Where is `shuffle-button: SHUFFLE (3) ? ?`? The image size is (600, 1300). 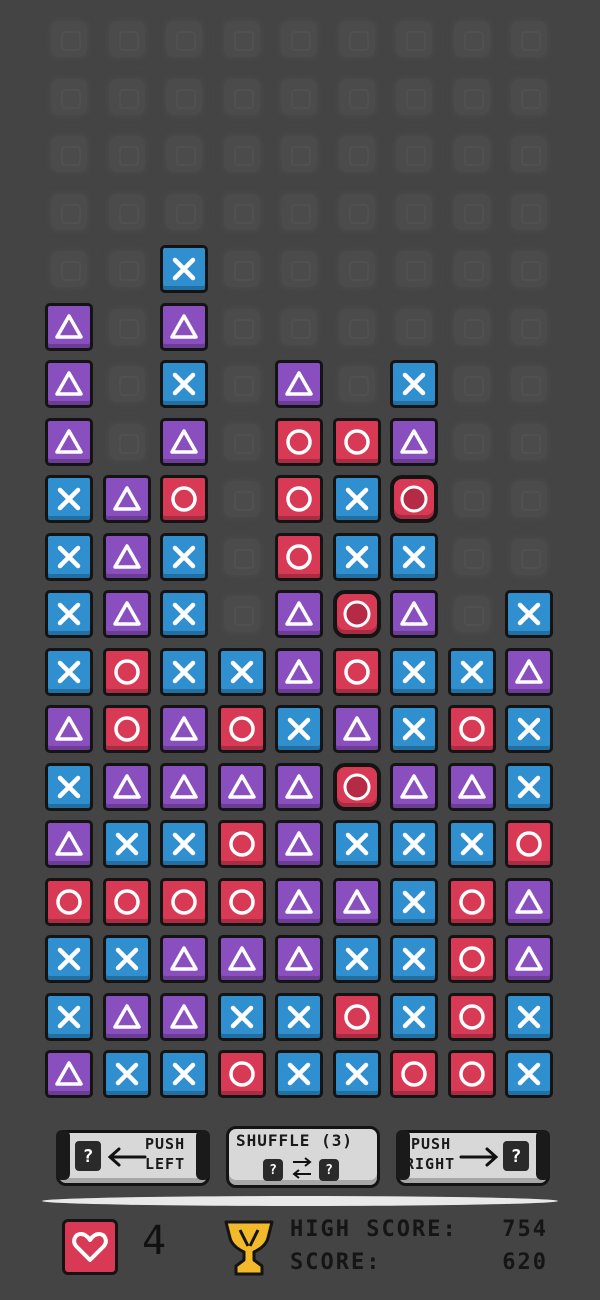 shuffle-button: SHUFFLE (3) ? ? is located at coordinates (303, 1157).